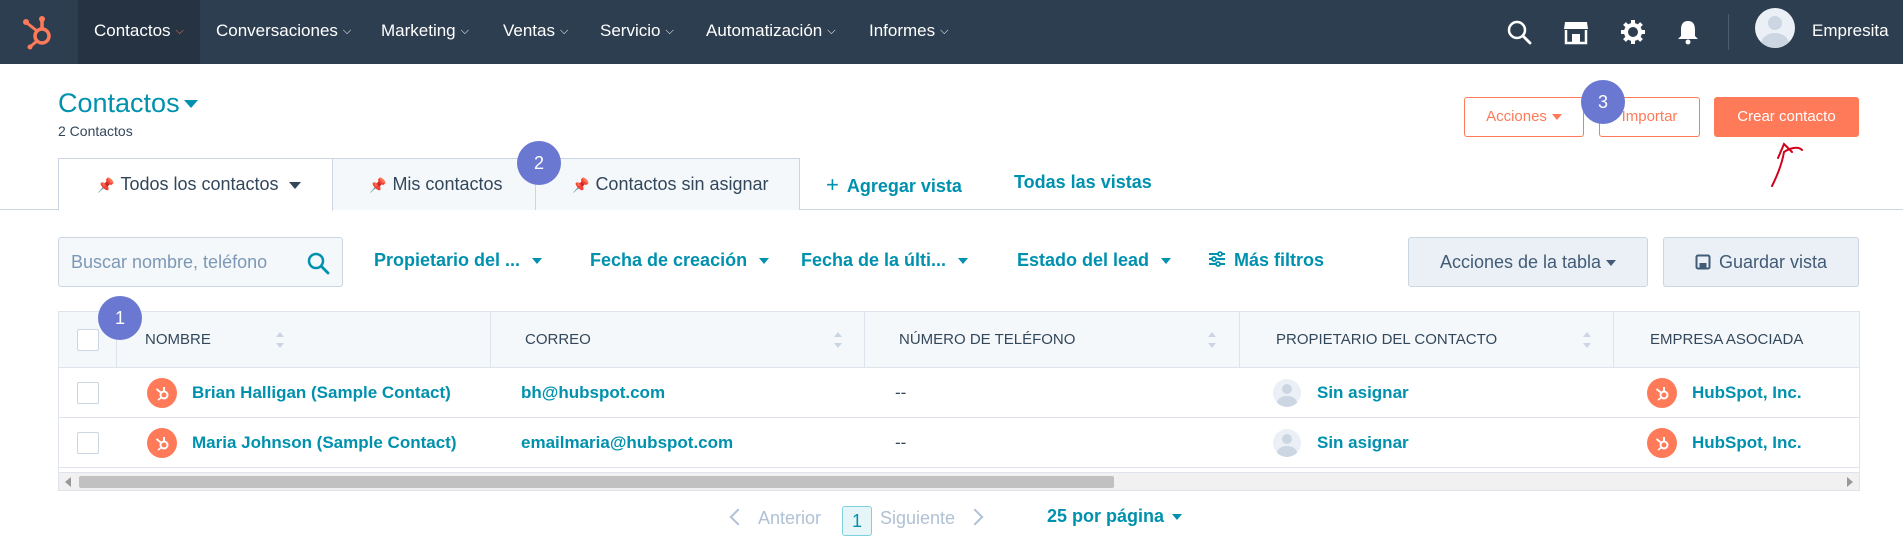 The width and height of the screenshot is (1903, 549). I want to click on step-badge-1: 1, so click(120, 318).